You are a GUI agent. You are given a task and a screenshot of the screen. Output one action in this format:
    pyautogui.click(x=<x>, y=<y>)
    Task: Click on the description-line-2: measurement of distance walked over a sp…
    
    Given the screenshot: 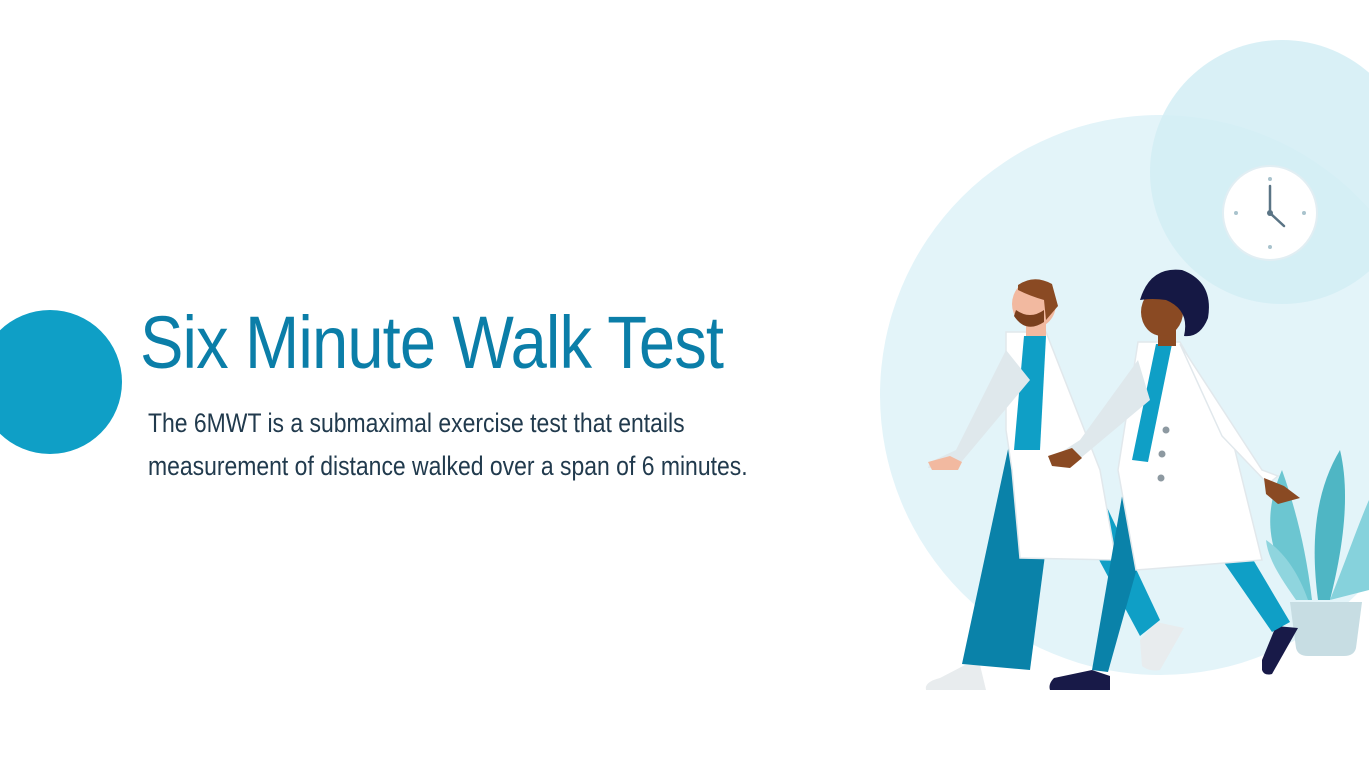 What is the action you would take?
    pyautogui.click(x=448, y=466)
    